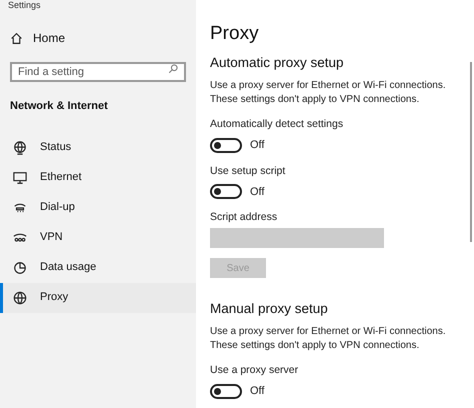 Image resolution: width=474 pixels, height=408 pixels. Describe the element at coordinates (277, 63) in the screenshot. I see `section-heading: Automatic proxy setup` at that location.